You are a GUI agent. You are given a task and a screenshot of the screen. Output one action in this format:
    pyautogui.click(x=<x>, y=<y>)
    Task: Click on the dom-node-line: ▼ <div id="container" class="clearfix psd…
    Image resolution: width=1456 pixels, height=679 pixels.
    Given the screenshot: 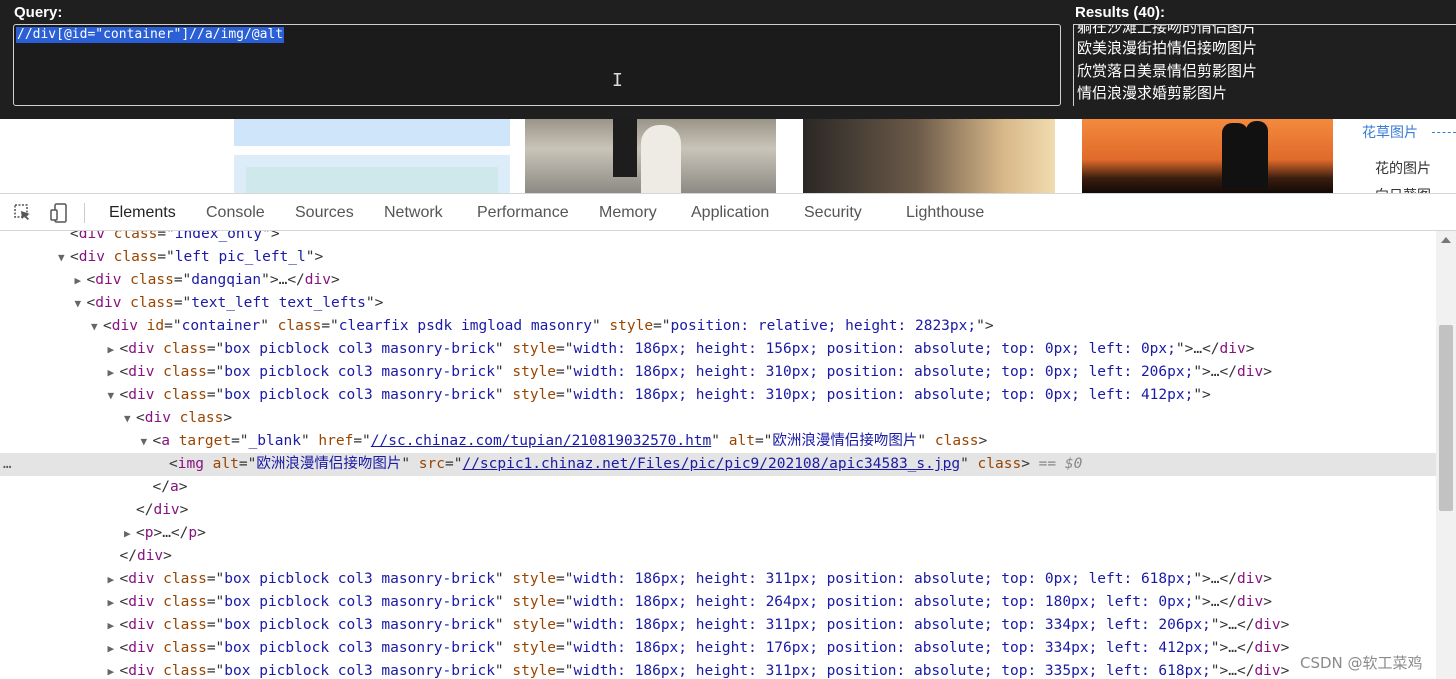 What is the action you would take?
    pyautogui.click(x=718, y=326)
    